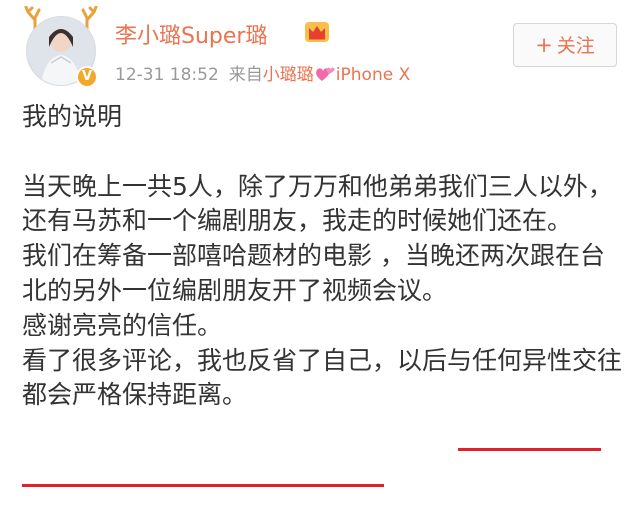 Image resolution: width=641 pixels, height=513 pixels. Describe the element at coordinates (373, 75) in the screenshot. I see `source-device-link: iPhone X` at that location.